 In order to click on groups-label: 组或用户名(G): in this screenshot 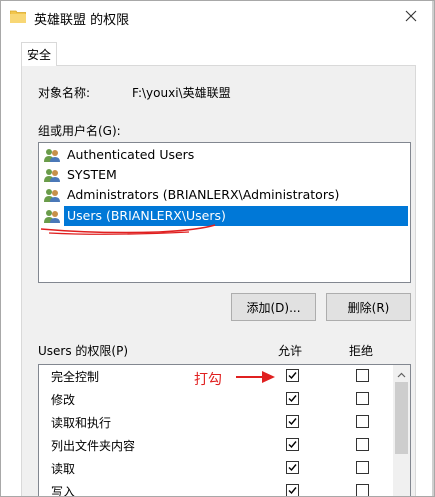, I will do `click(79, 131)`.